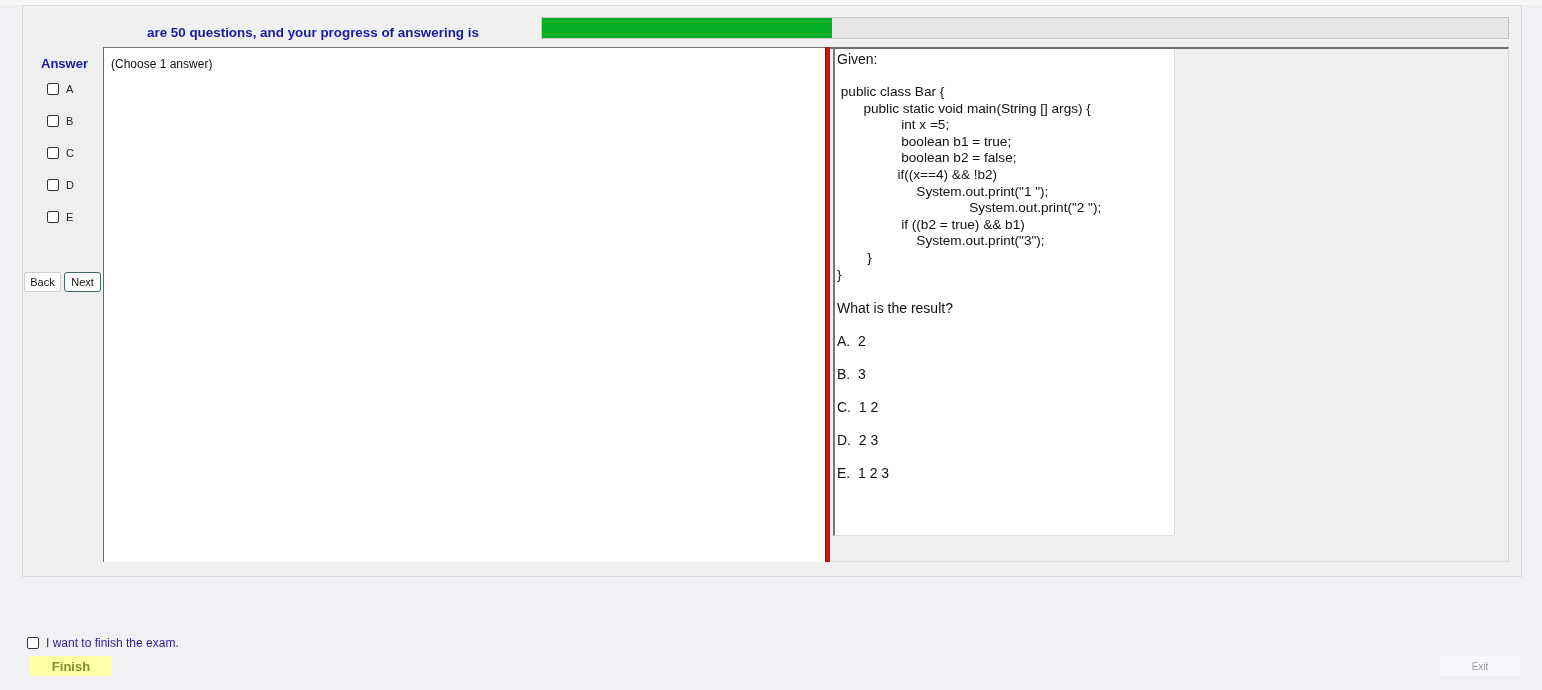  I want to click on checkbox-label: C, so click(70, 153).